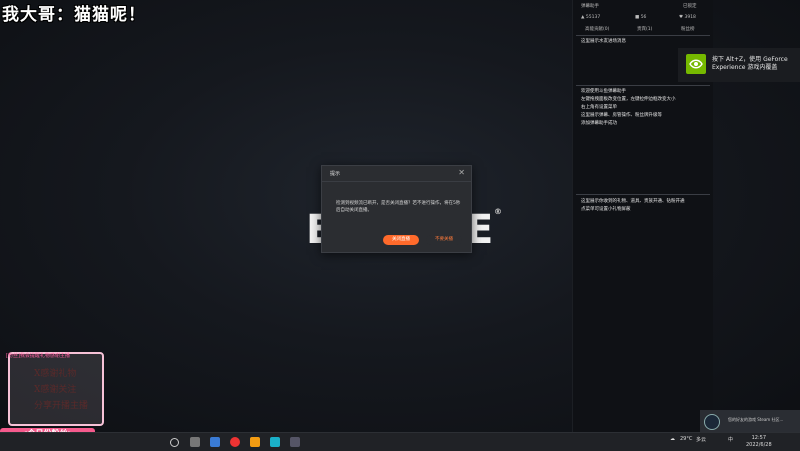 The height and width of the screenshot is (451, 800). What do you see at coordinates (712, 422) in the screenshot?
I see `steam-icon` at bounding box center [712, 422].